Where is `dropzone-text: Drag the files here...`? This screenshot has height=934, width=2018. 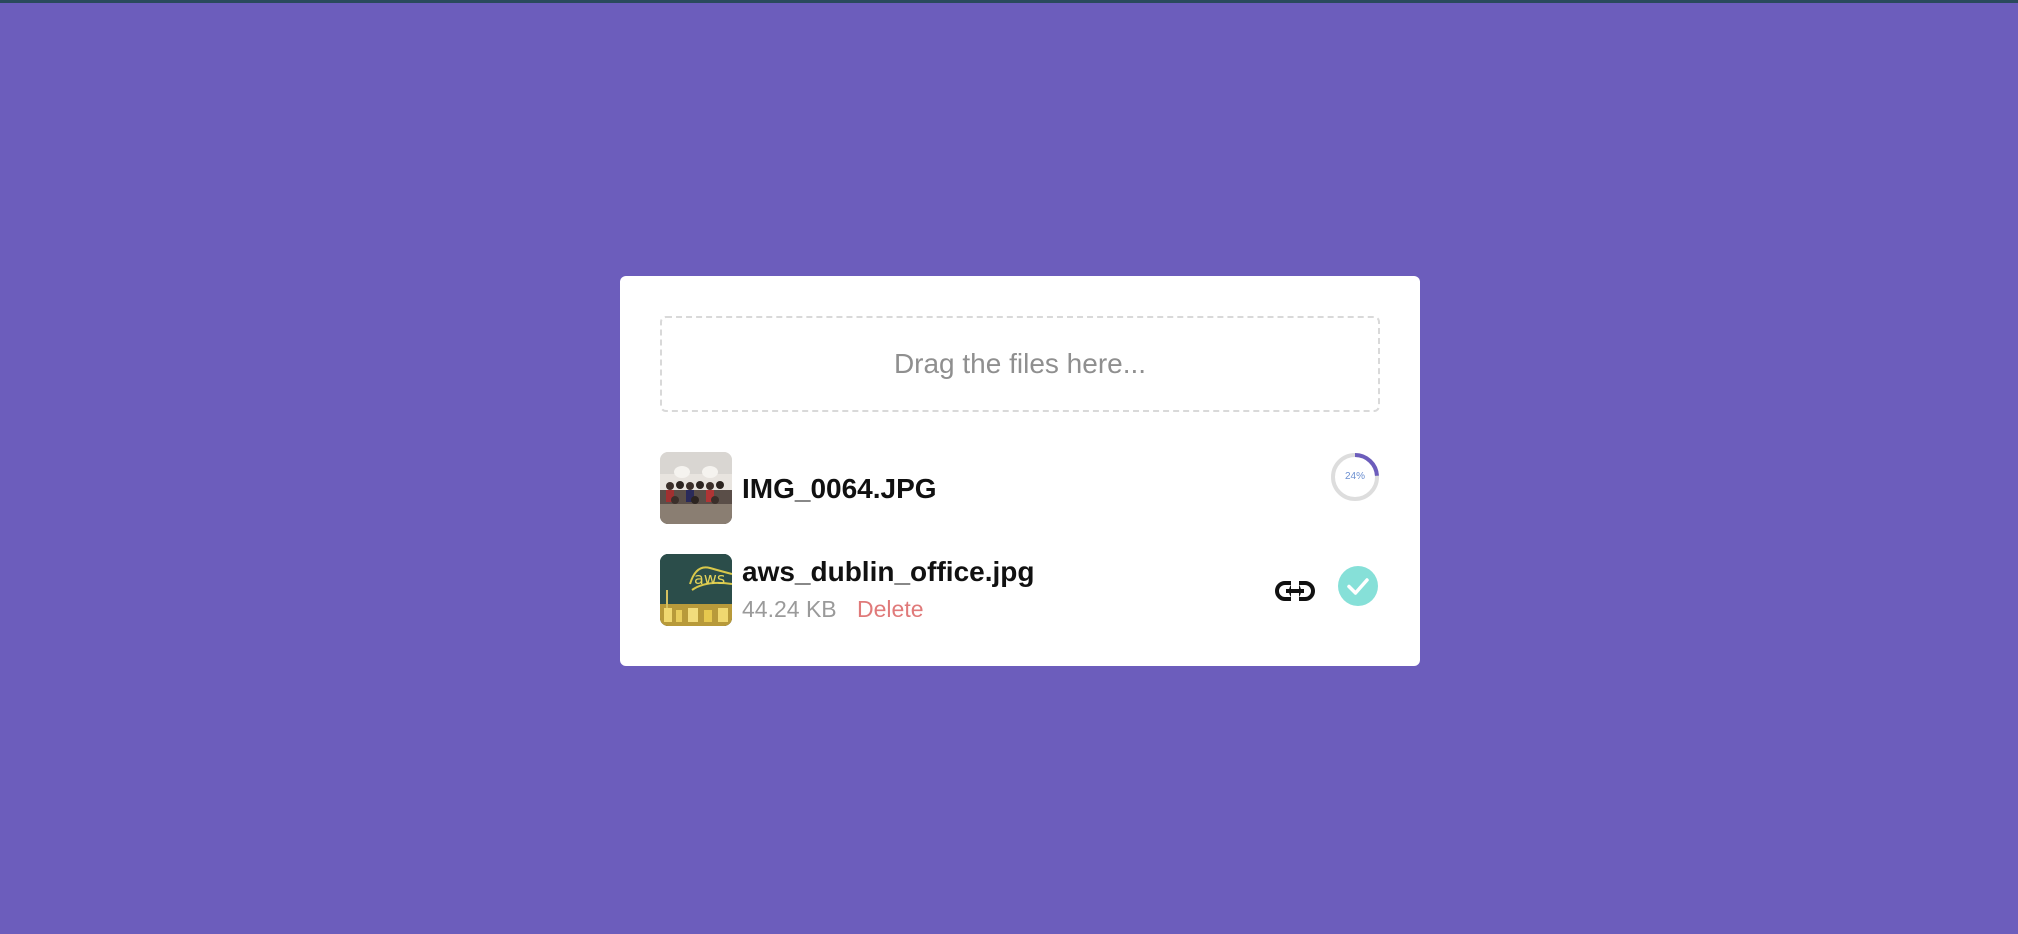 dropzone-text: Drag the files here... is located at coordinates (1020, 363).